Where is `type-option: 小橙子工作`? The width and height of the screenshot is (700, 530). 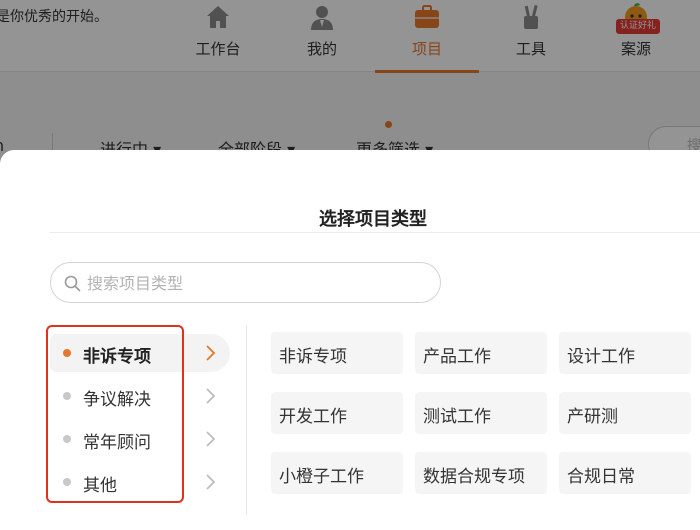
type-option: 小橙子工作 is located at coordinates (337, 473).